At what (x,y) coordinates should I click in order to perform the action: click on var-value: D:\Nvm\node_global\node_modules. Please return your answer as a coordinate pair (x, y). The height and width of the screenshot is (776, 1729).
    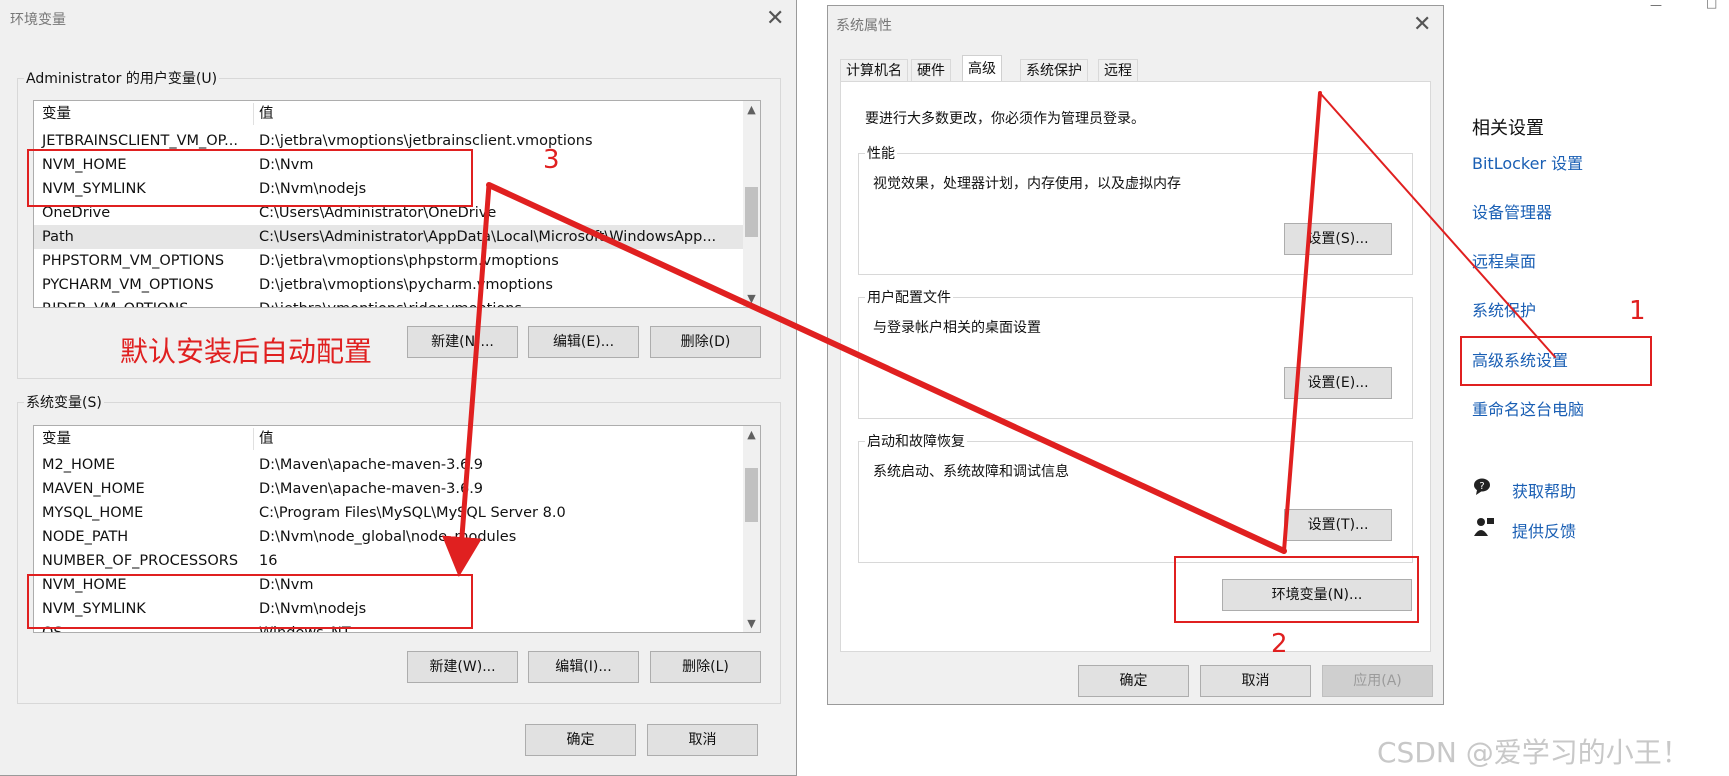
    Looking at the image, I should click on (388, 537).